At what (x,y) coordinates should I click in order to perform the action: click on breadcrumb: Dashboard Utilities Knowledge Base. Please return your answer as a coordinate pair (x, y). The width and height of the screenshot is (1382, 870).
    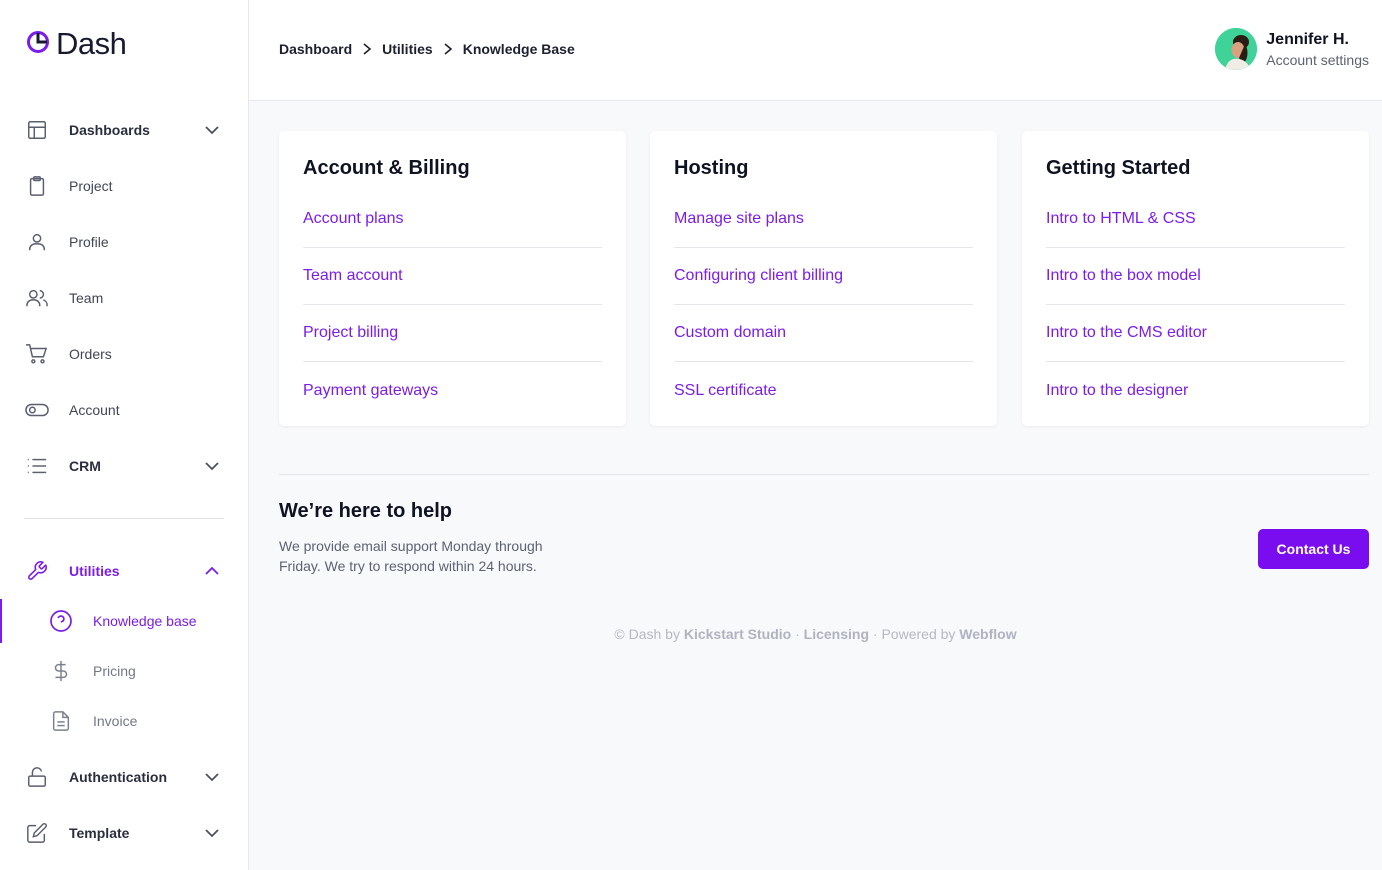
    Looking at the image, I should click on (427, 49).